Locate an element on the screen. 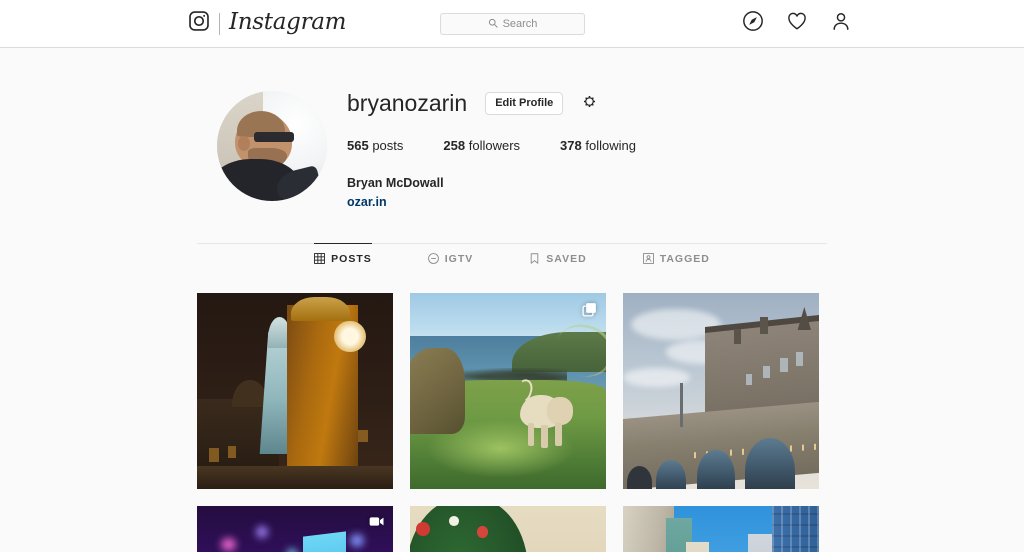 The height and width of the screenshot is (552, 1024). brand-divider is located at coordinates (219, 23).